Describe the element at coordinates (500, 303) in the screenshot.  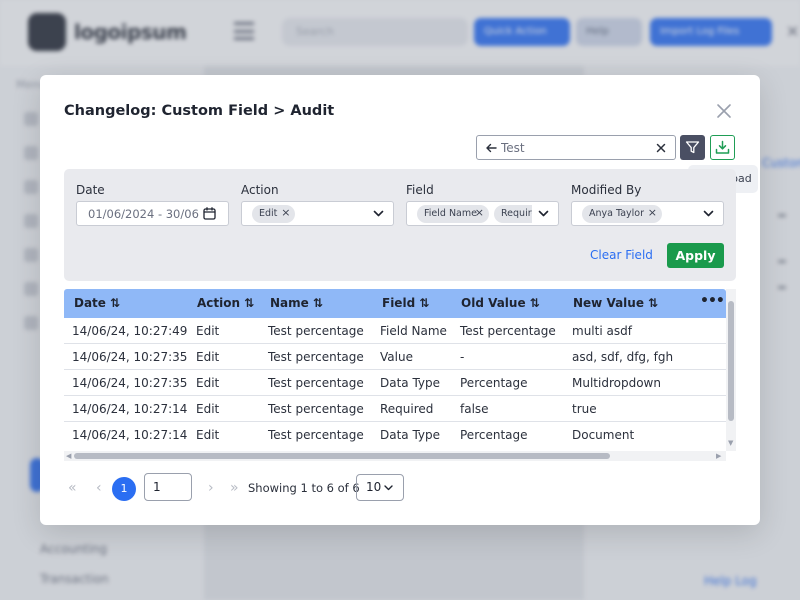
I see `column-header-old-value: Old Value ⇅` at that location.